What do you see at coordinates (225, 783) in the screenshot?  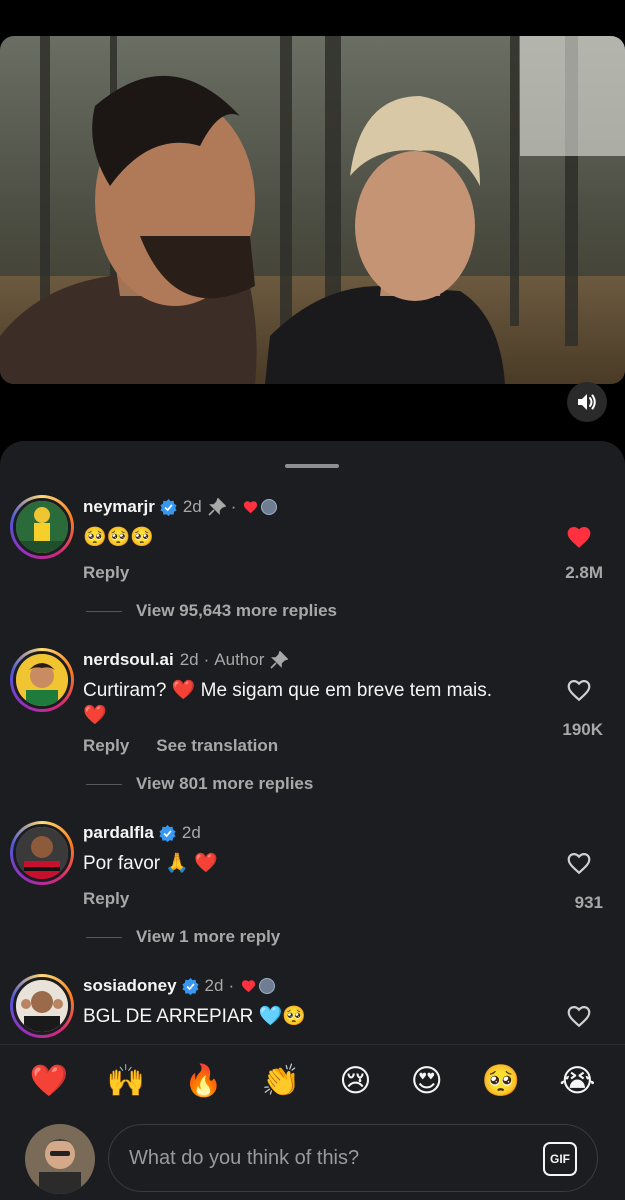 I see `view-replies-label: View 801 more replies` at bounding box center [225, 783].